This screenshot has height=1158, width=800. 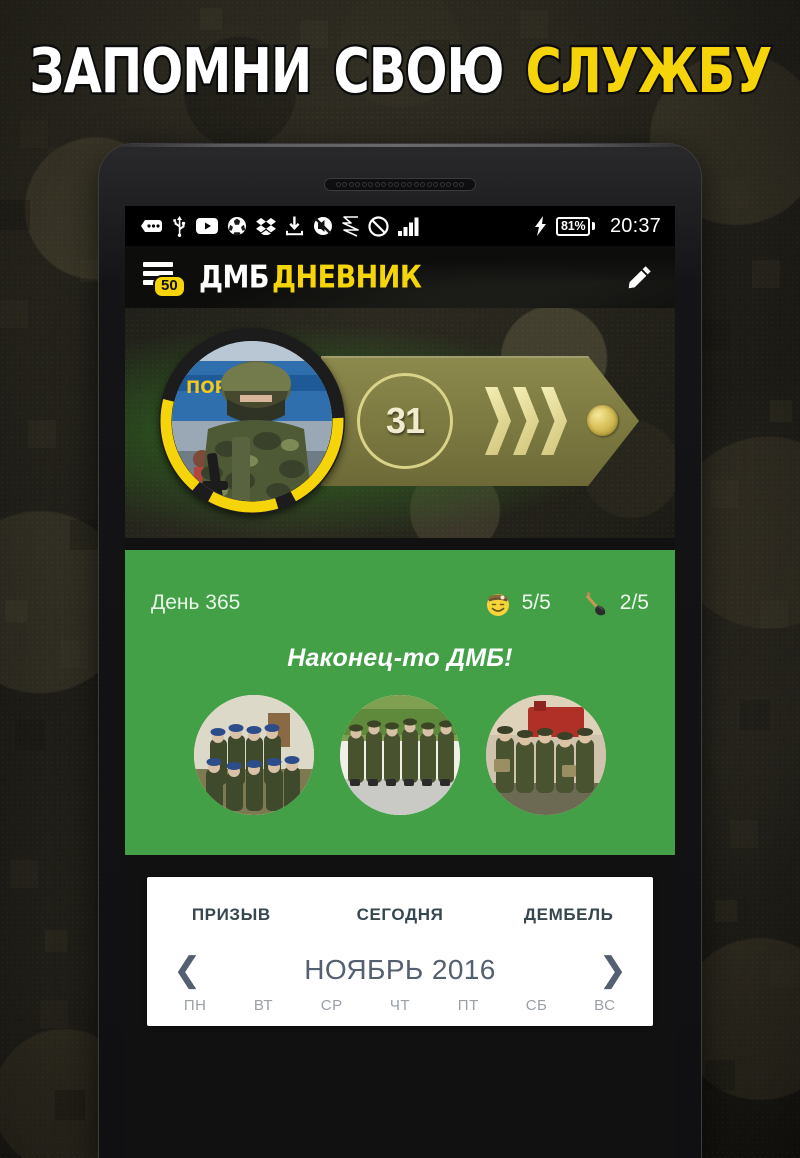 I want to click on calendar-month-label: НОЯБРЬ 2016, so click(x=400, y=969).